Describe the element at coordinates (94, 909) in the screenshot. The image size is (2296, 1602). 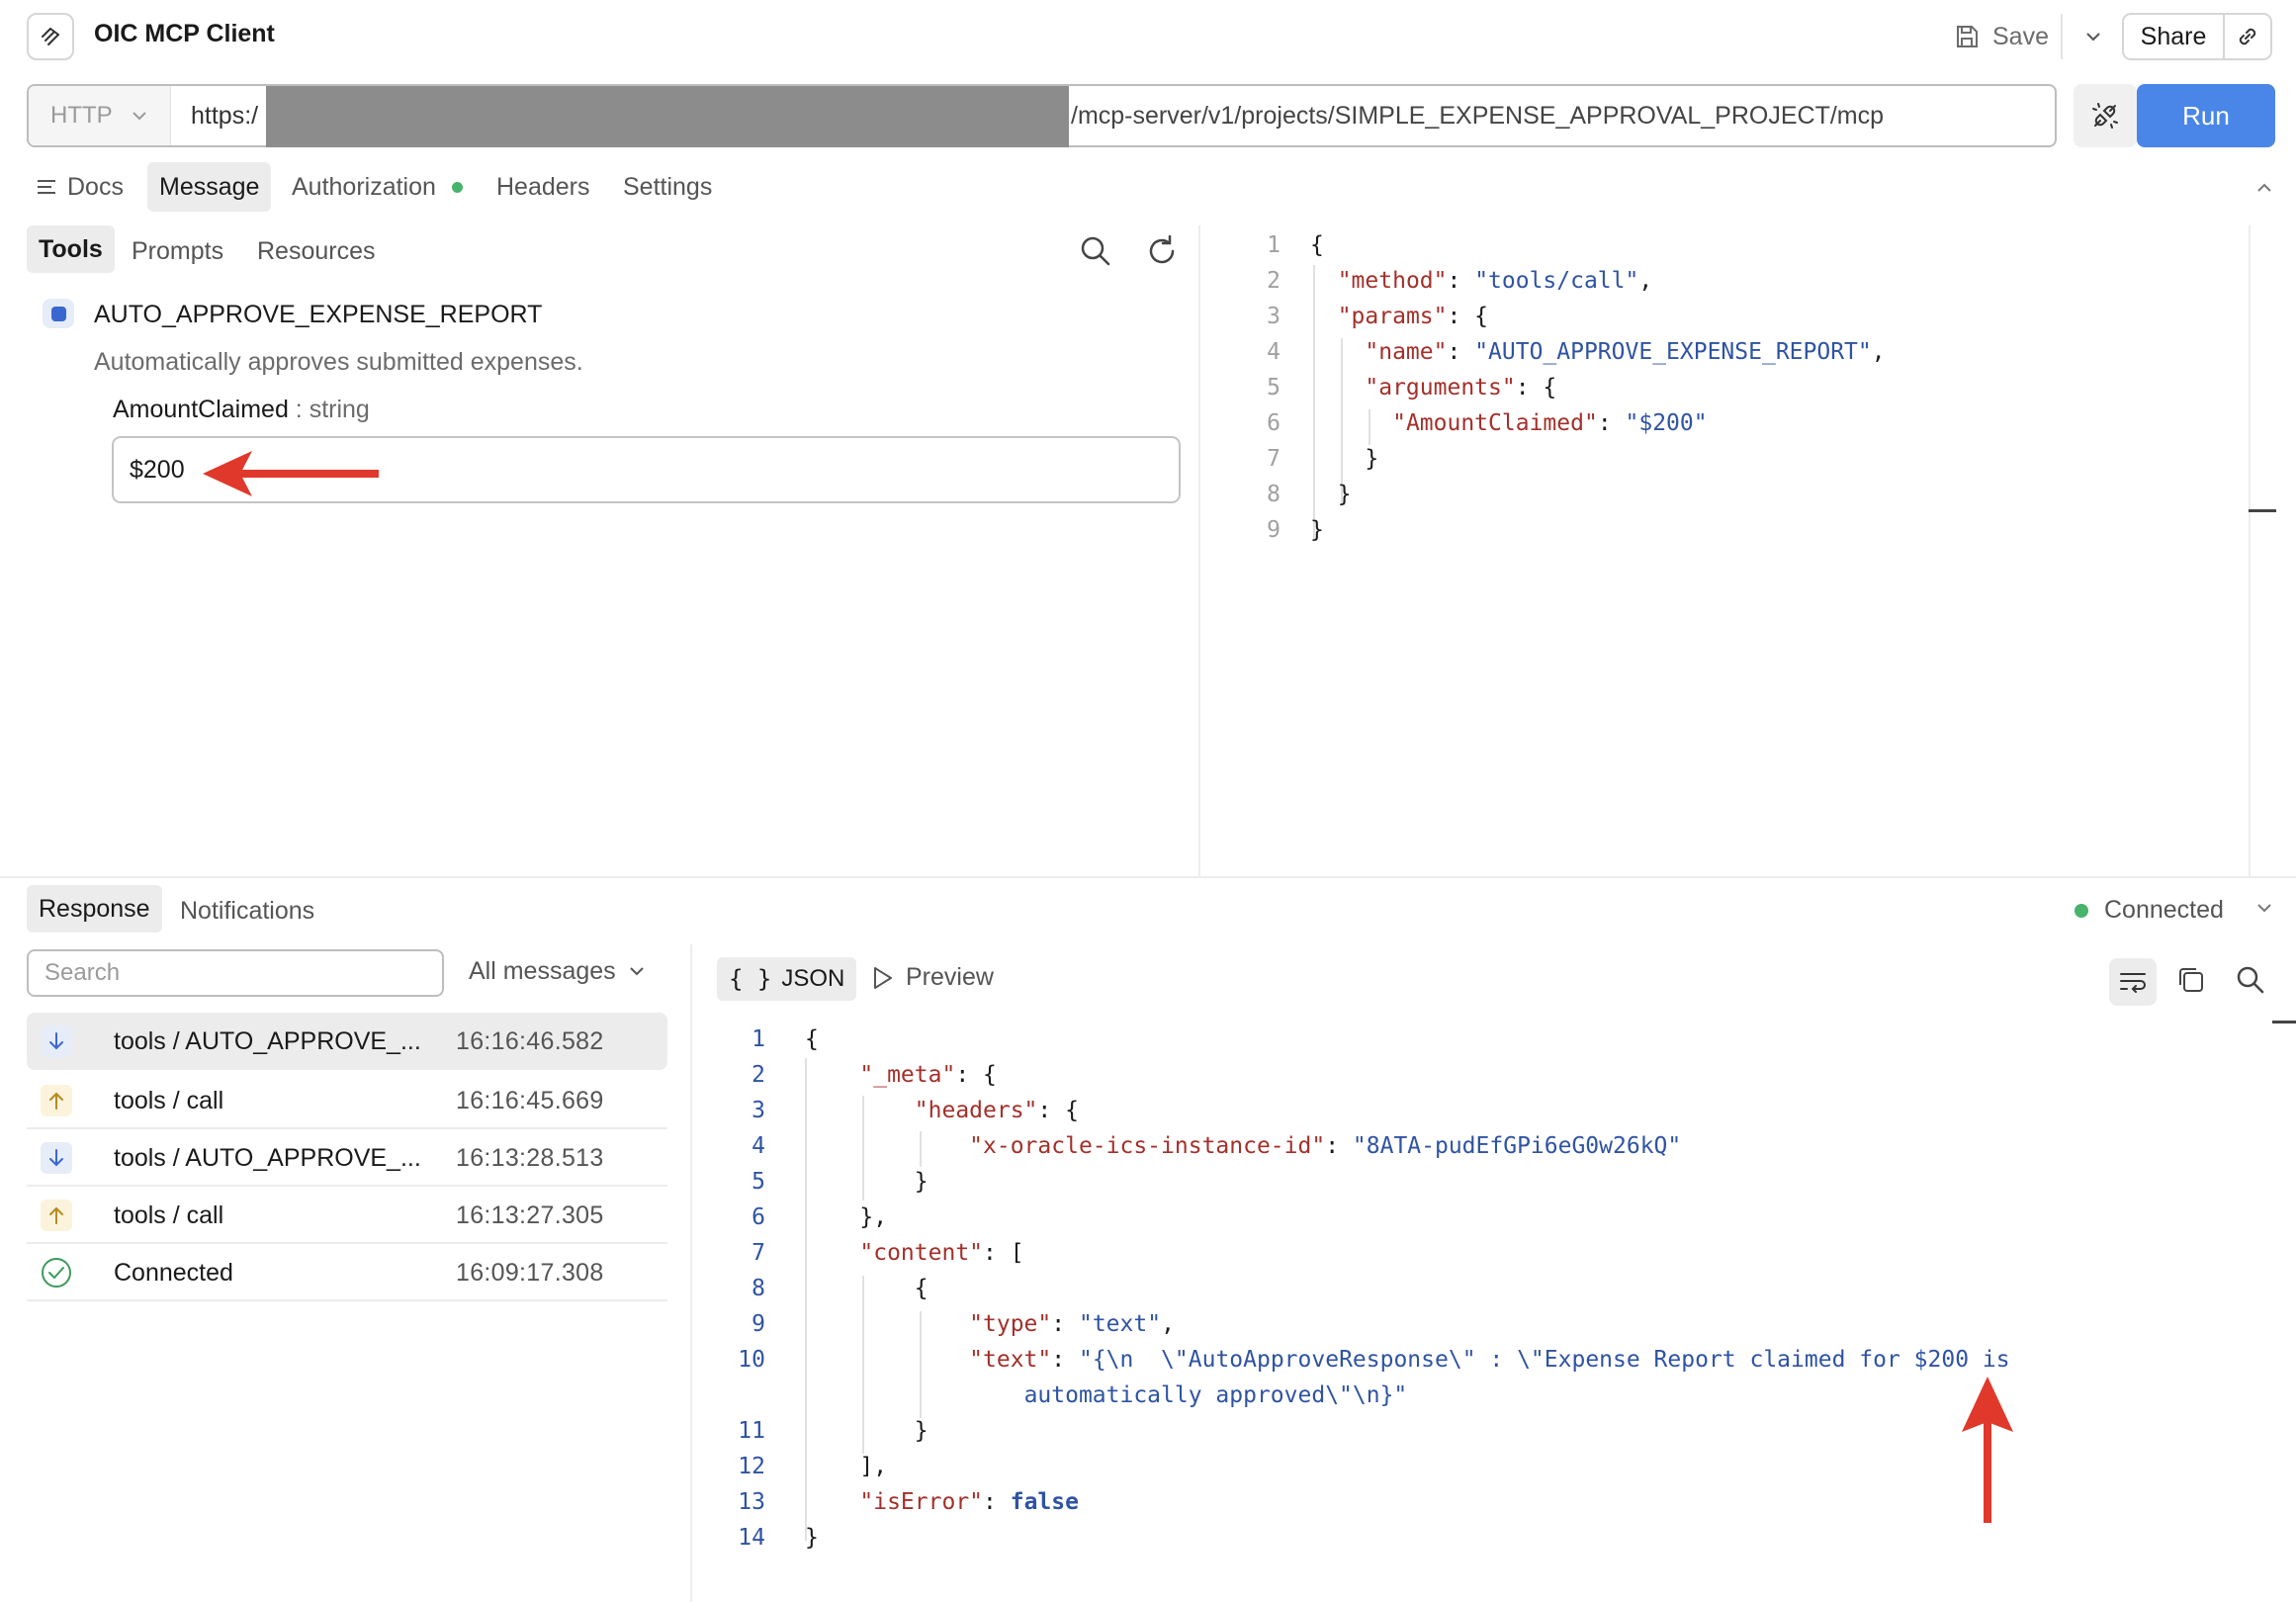
I see `tab-response: Response` at that location.